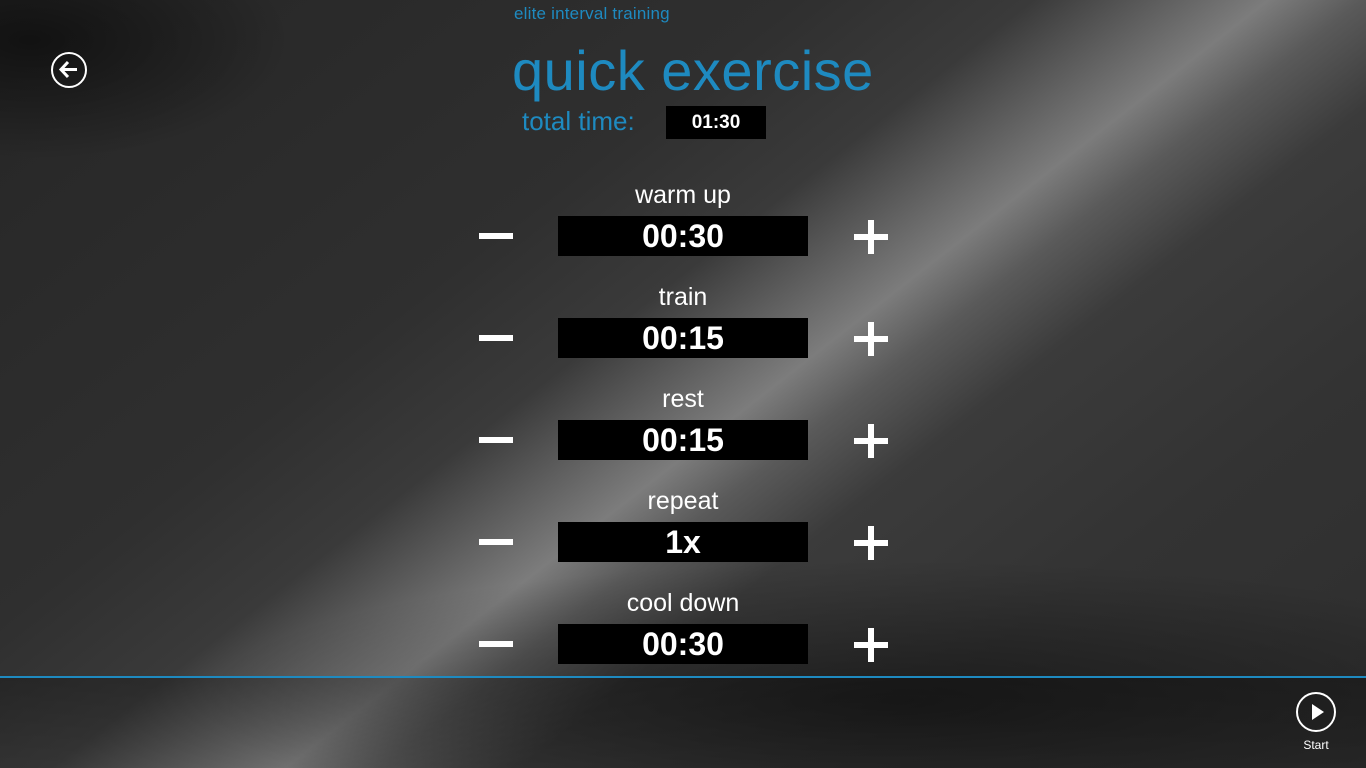 The width and height of the screenshot is (1366, 768). What do you see at coordinates (683, 297) in the screenshot?
I see `train-label: train` at bounding box center [683, 297].